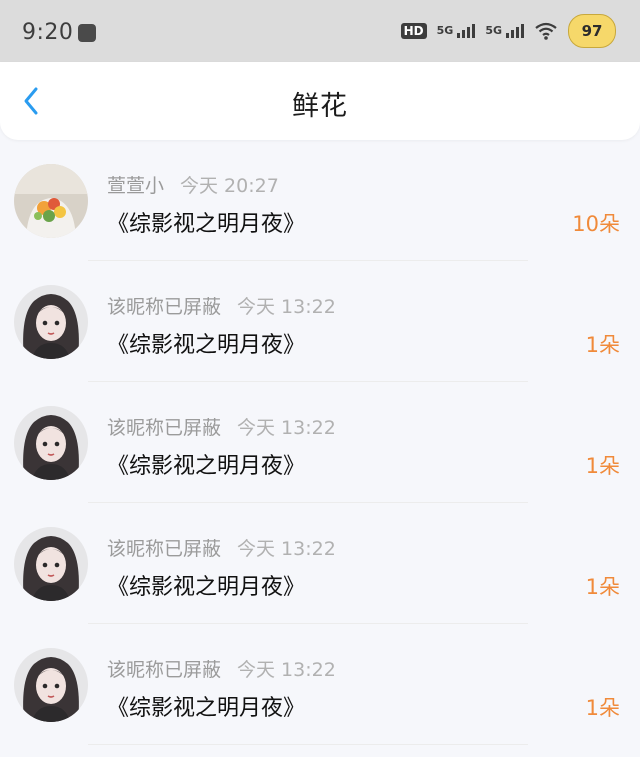  Describe the element at coordinates (413, 31) in the screenshot. I see `hd-voice-icon: HD` at that location.